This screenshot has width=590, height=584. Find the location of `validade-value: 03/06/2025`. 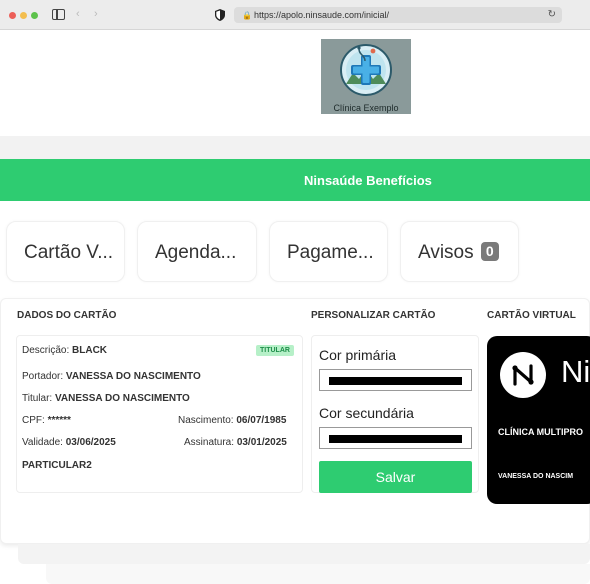

validade-value: 03/06/2025 is located at coordinates (90, 442).